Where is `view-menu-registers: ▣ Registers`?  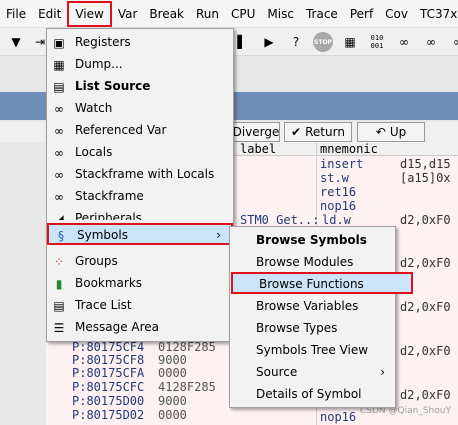 view-menu-registers: ▣ Registers is located at coordinates (140, 43).